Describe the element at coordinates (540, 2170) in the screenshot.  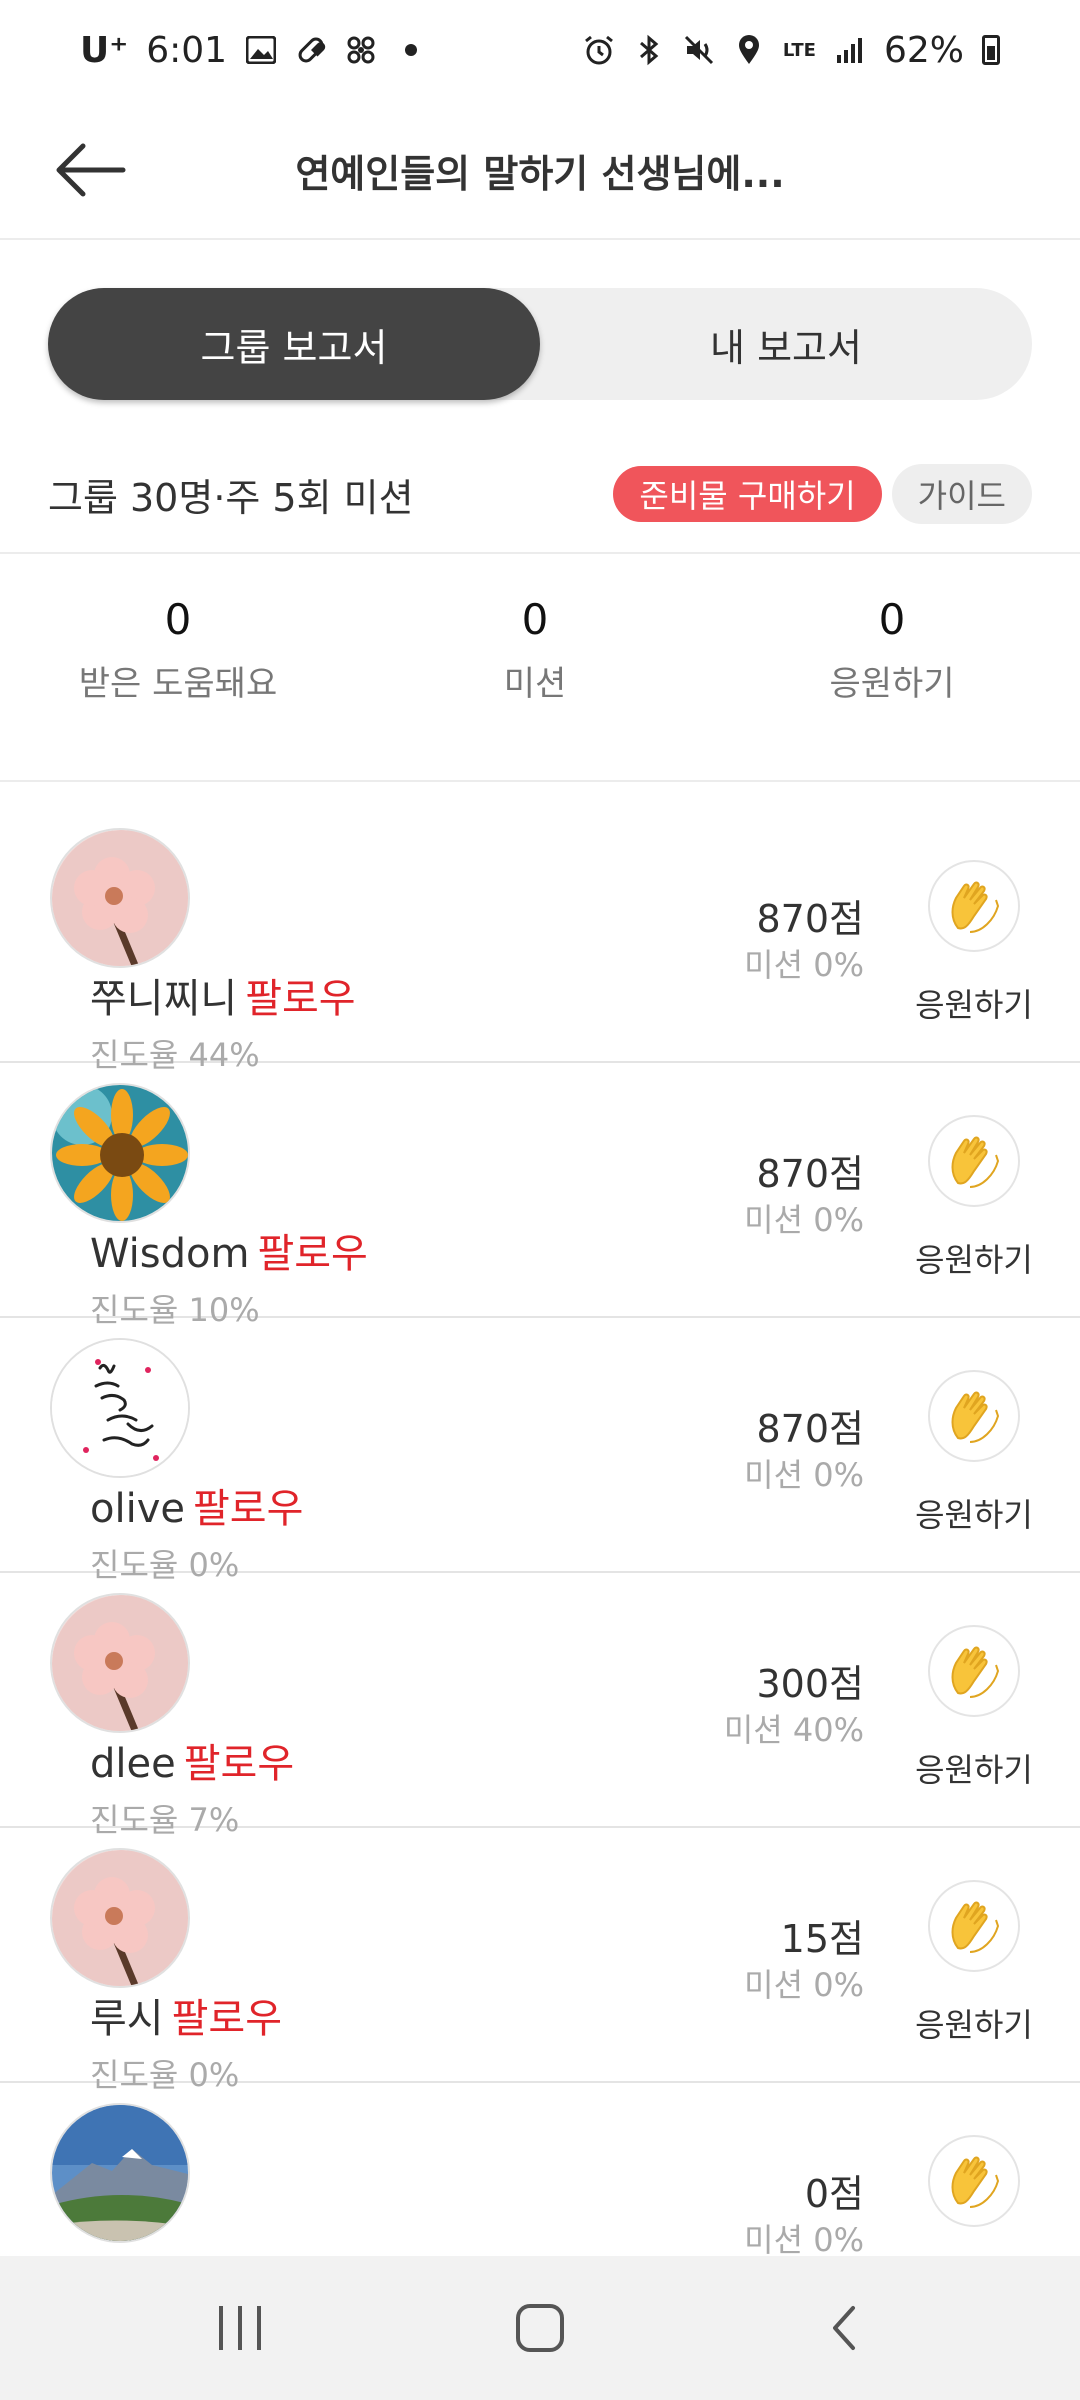
I see `list-item: 0점 미션 0%` at that location.